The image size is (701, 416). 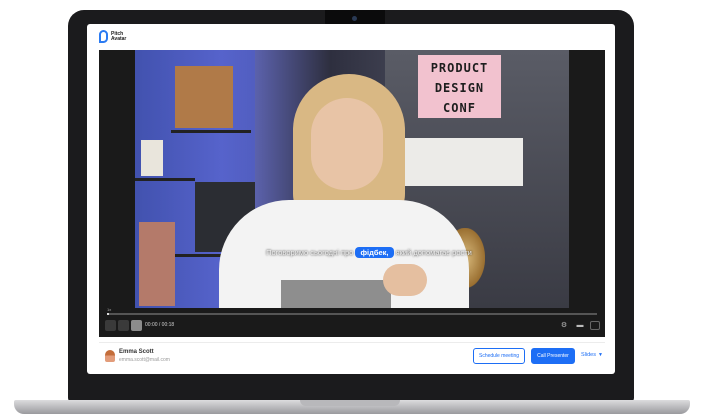 I want to click on subtitle-text: який допомагає рости, so click(x=432, y=252).